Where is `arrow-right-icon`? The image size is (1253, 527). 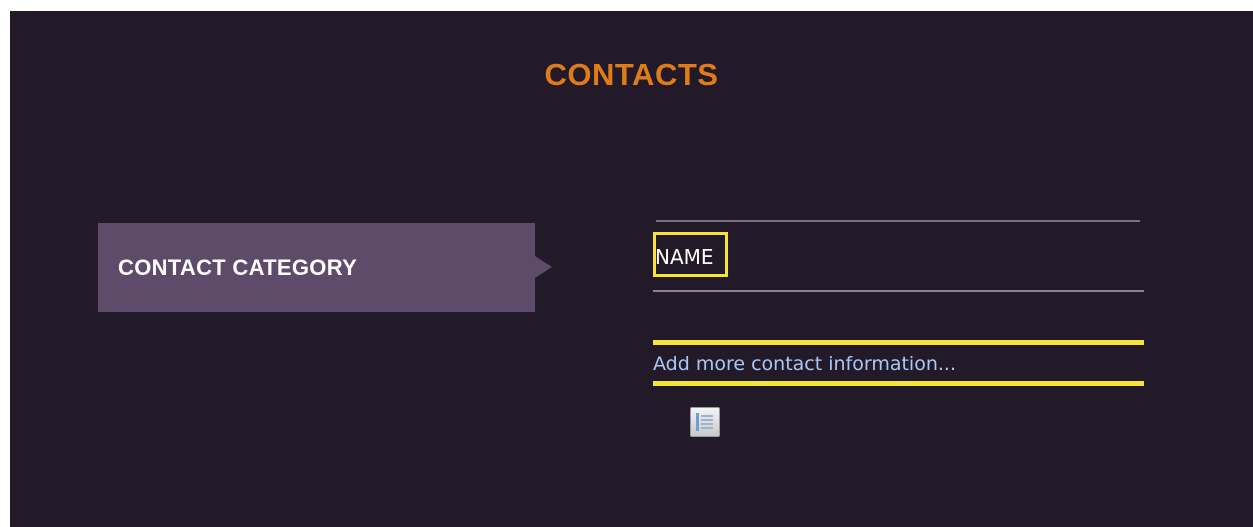 arrow-right-icon is located at coordinates (543, 267).